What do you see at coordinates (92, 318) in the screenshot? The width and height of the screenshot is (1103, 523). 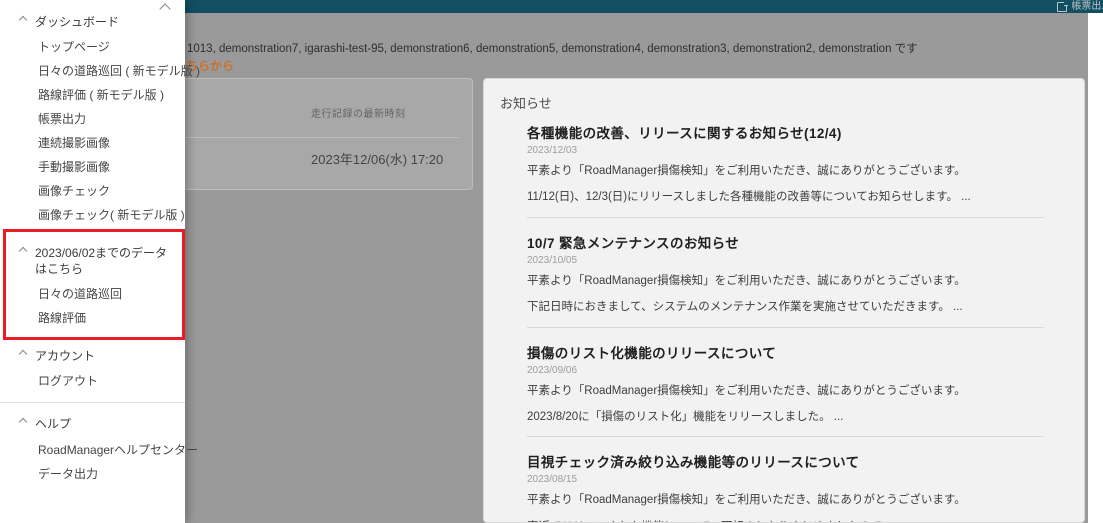 I see `sidebar-item: 路線評価` at bounding box center [92, 318].